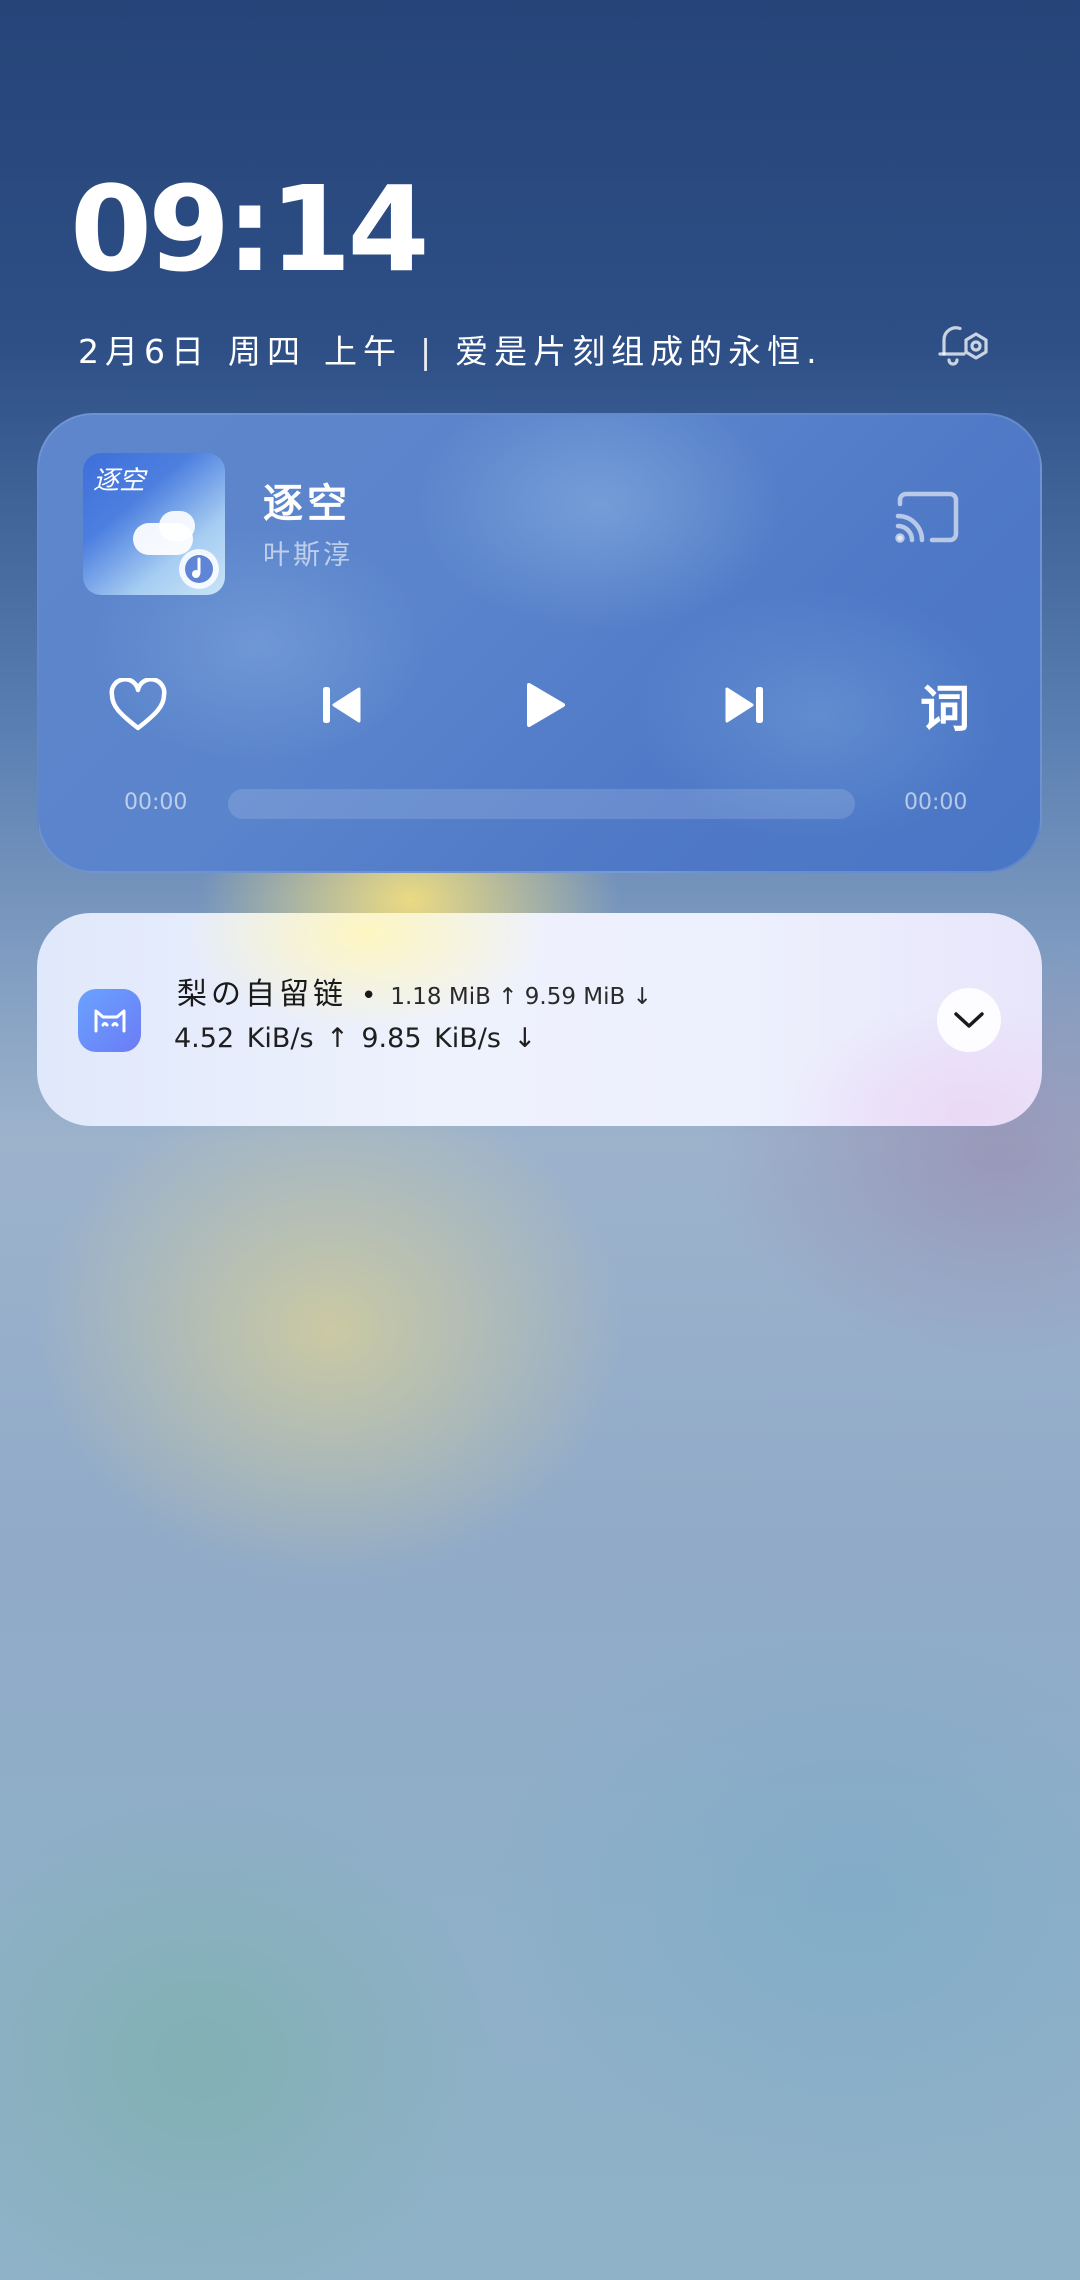 The width and height of the screenshot is (1080, 2280). I want to click on song-artist: 叶斯淳, so click(308, 555).